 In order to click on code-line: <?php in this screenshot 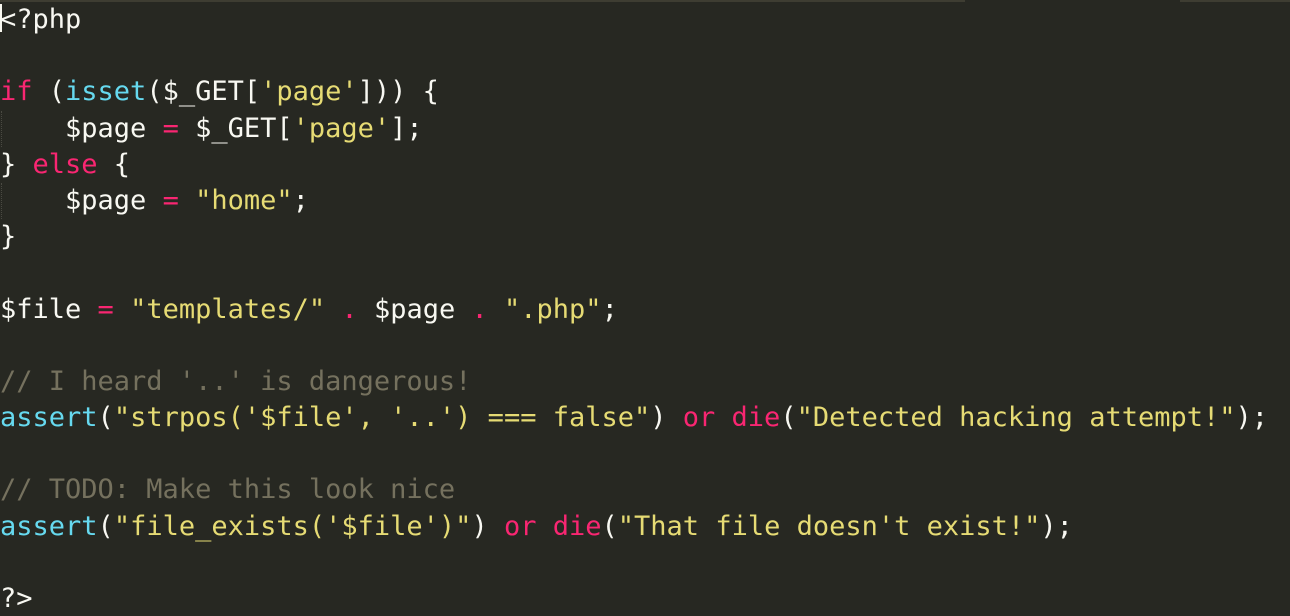, I will do `click(645, 20)`.